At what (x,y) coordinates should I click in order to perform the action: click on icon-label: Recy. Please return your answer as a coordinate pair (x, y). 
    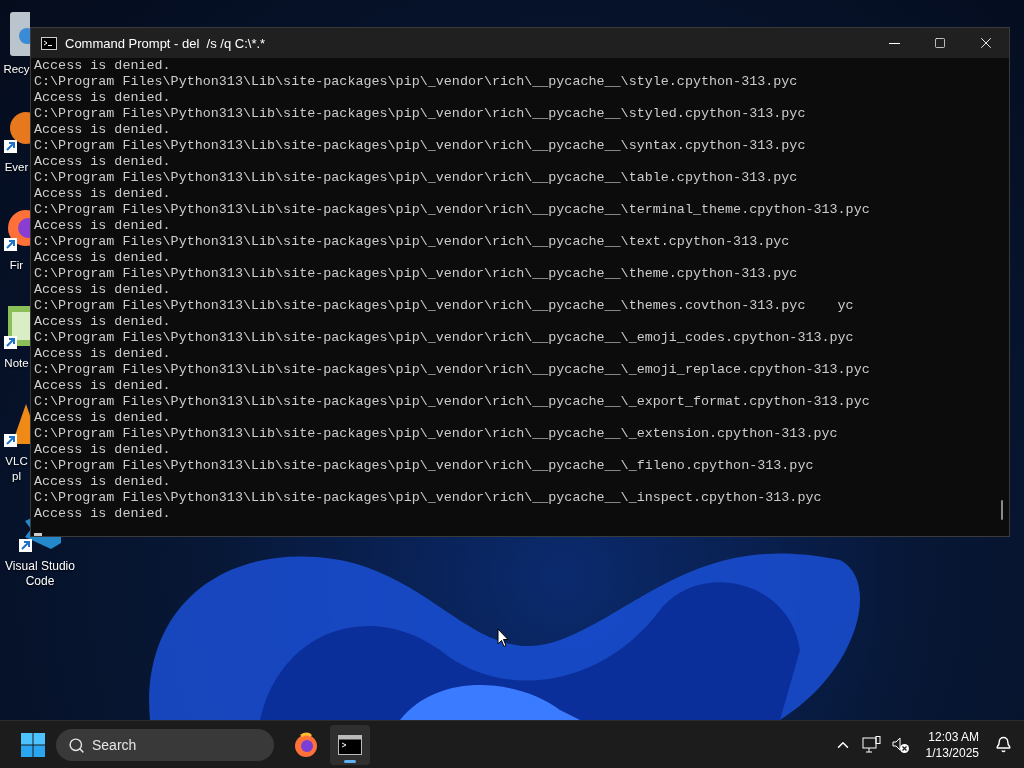
    Looking at the image, I should click on (16, 69).